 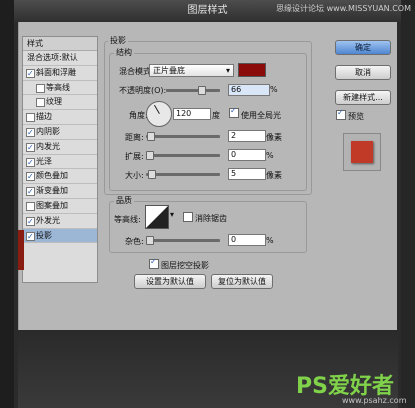 I want to click on contour-curve-icon, so click(x=157, y=217).